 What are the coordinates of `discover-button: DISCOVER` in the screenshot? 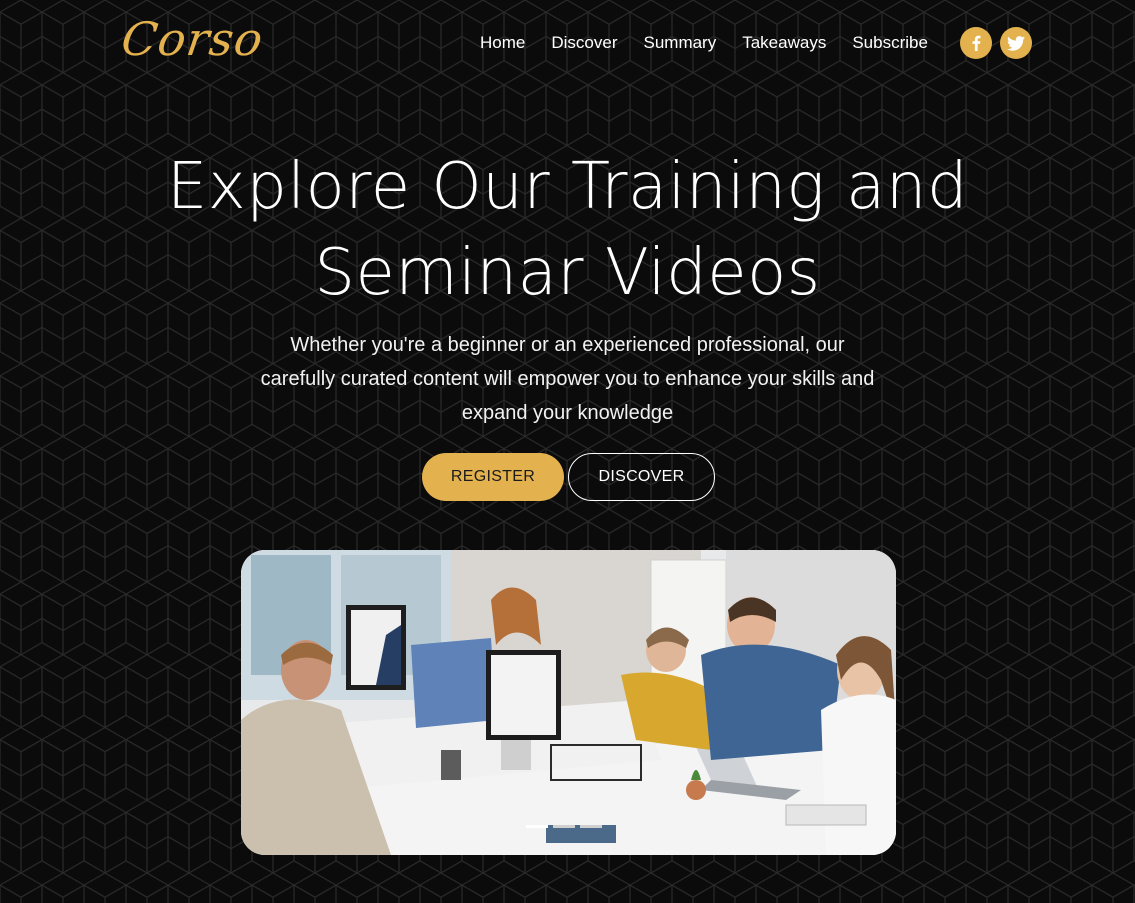 It's located at (641, 477).